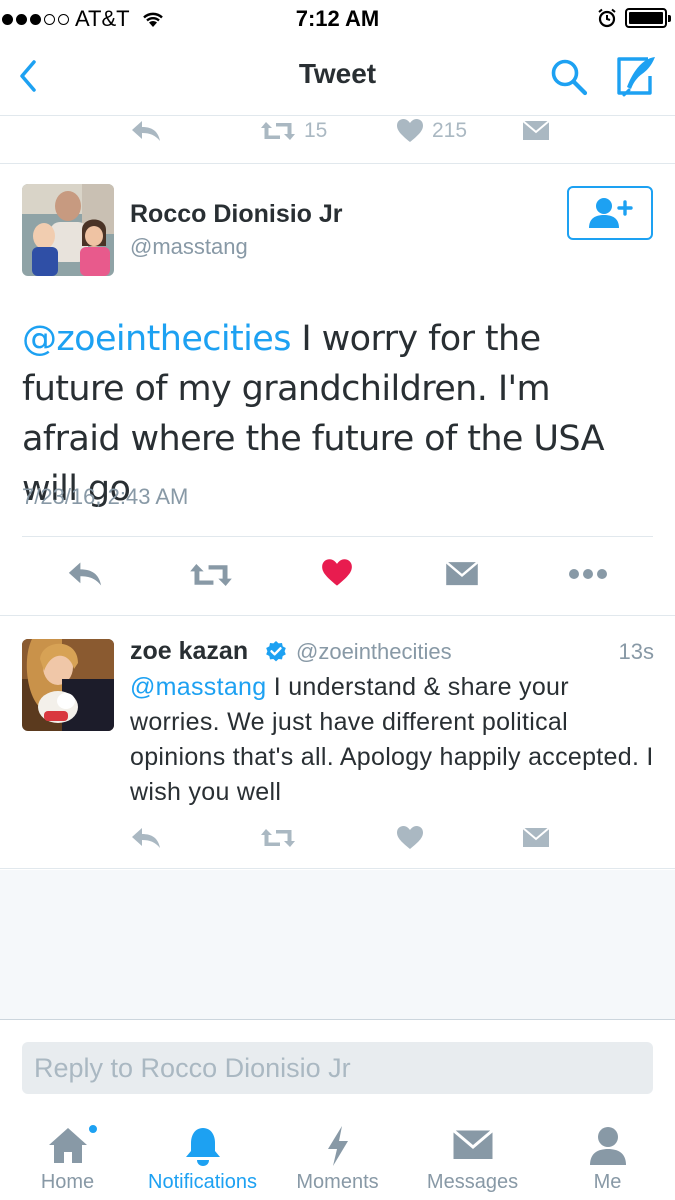 The width and height of the screenshot is (675, 1200). I want to click on status-right, so click(634, 18).